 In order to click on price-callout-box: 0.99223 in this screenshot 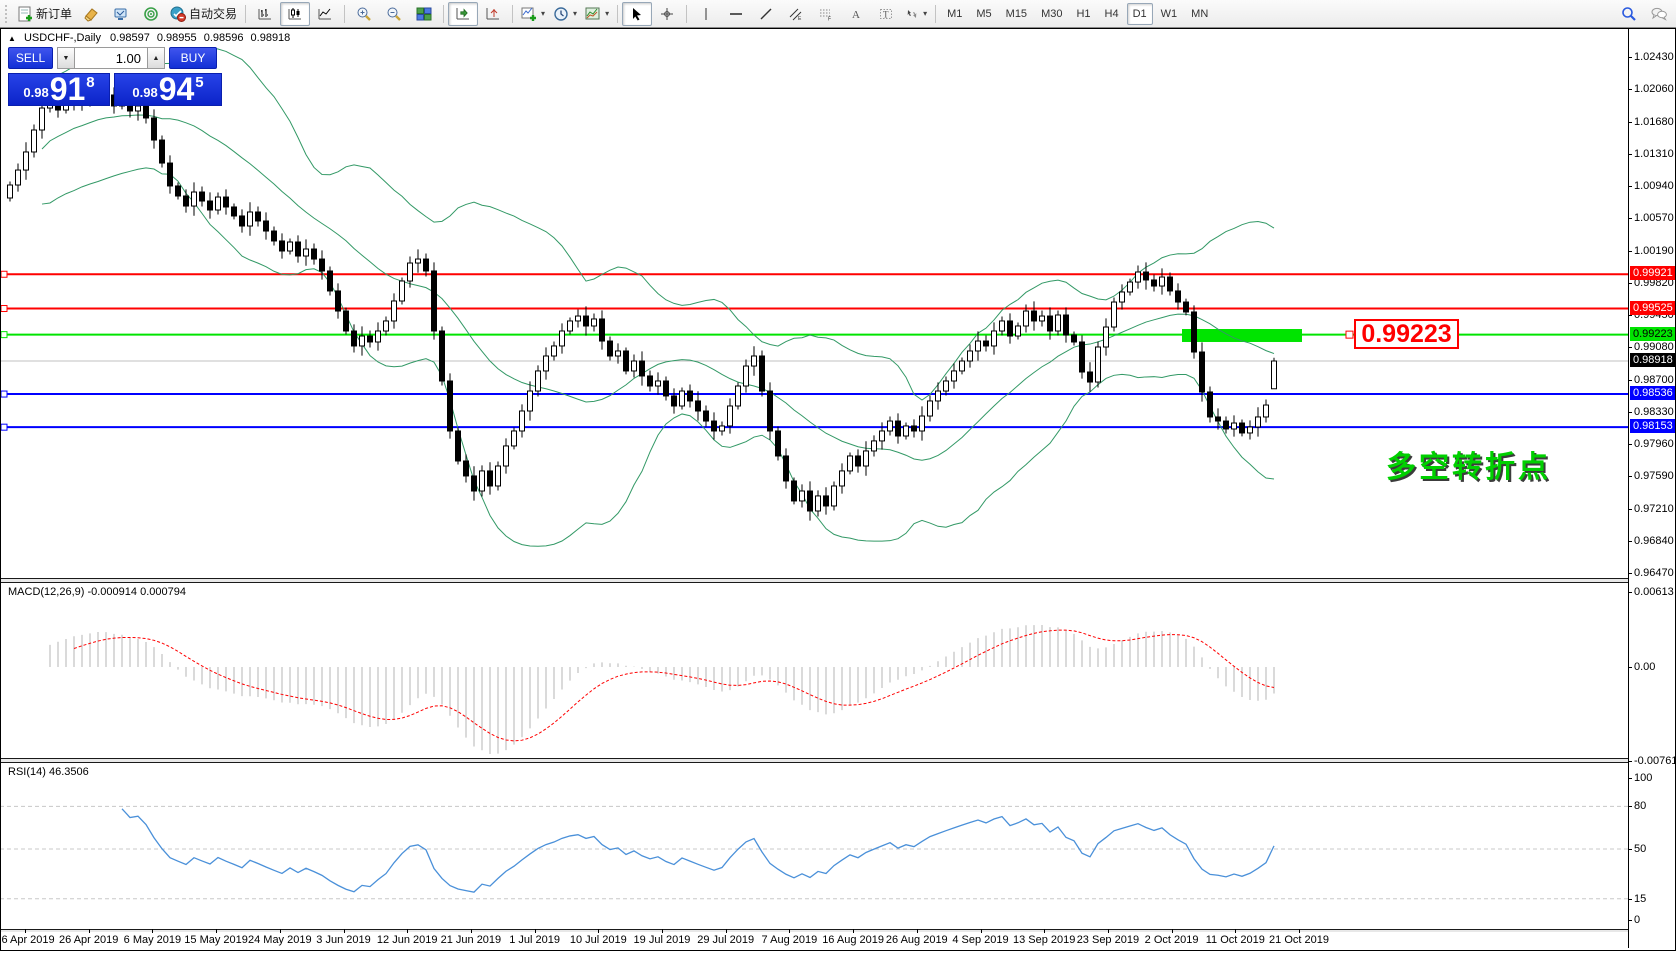, I will do `click(1406, 334)`.